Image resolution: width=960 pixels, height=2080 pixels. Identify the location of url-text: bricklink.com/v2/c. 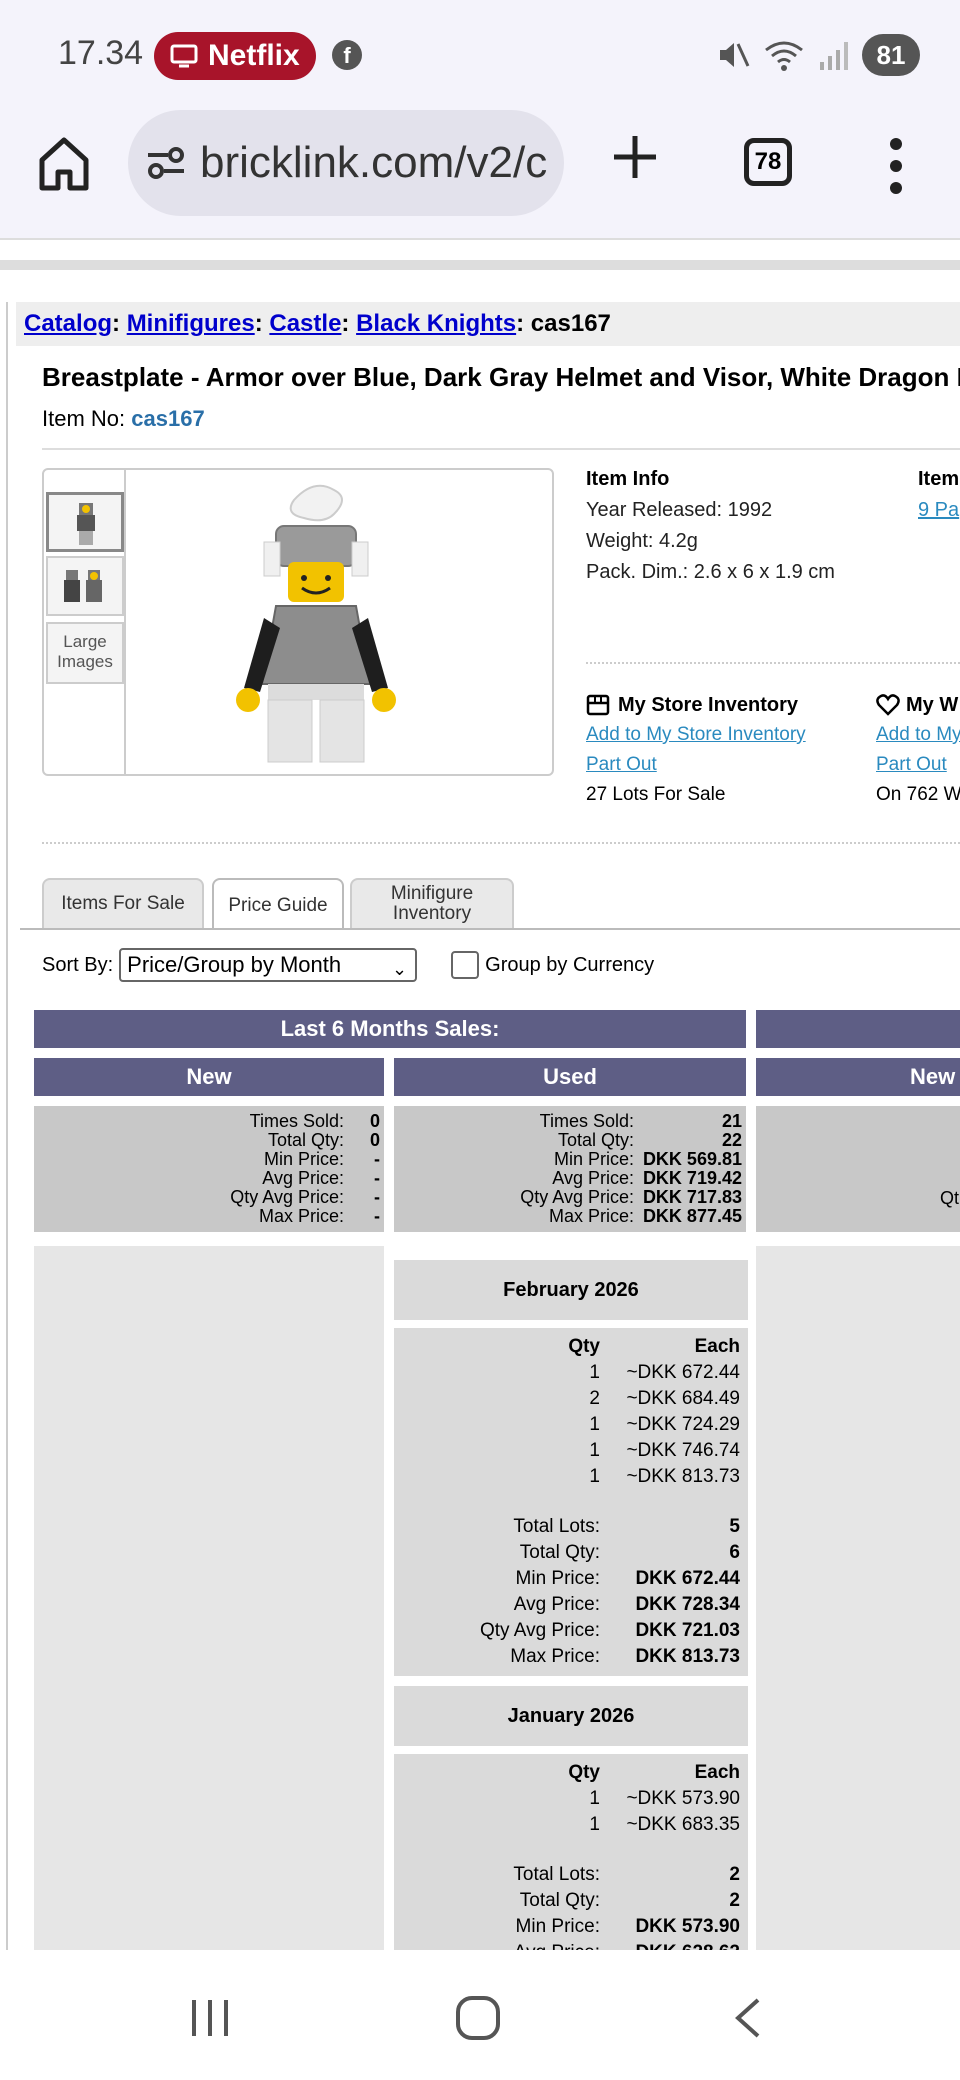
(373, 163).